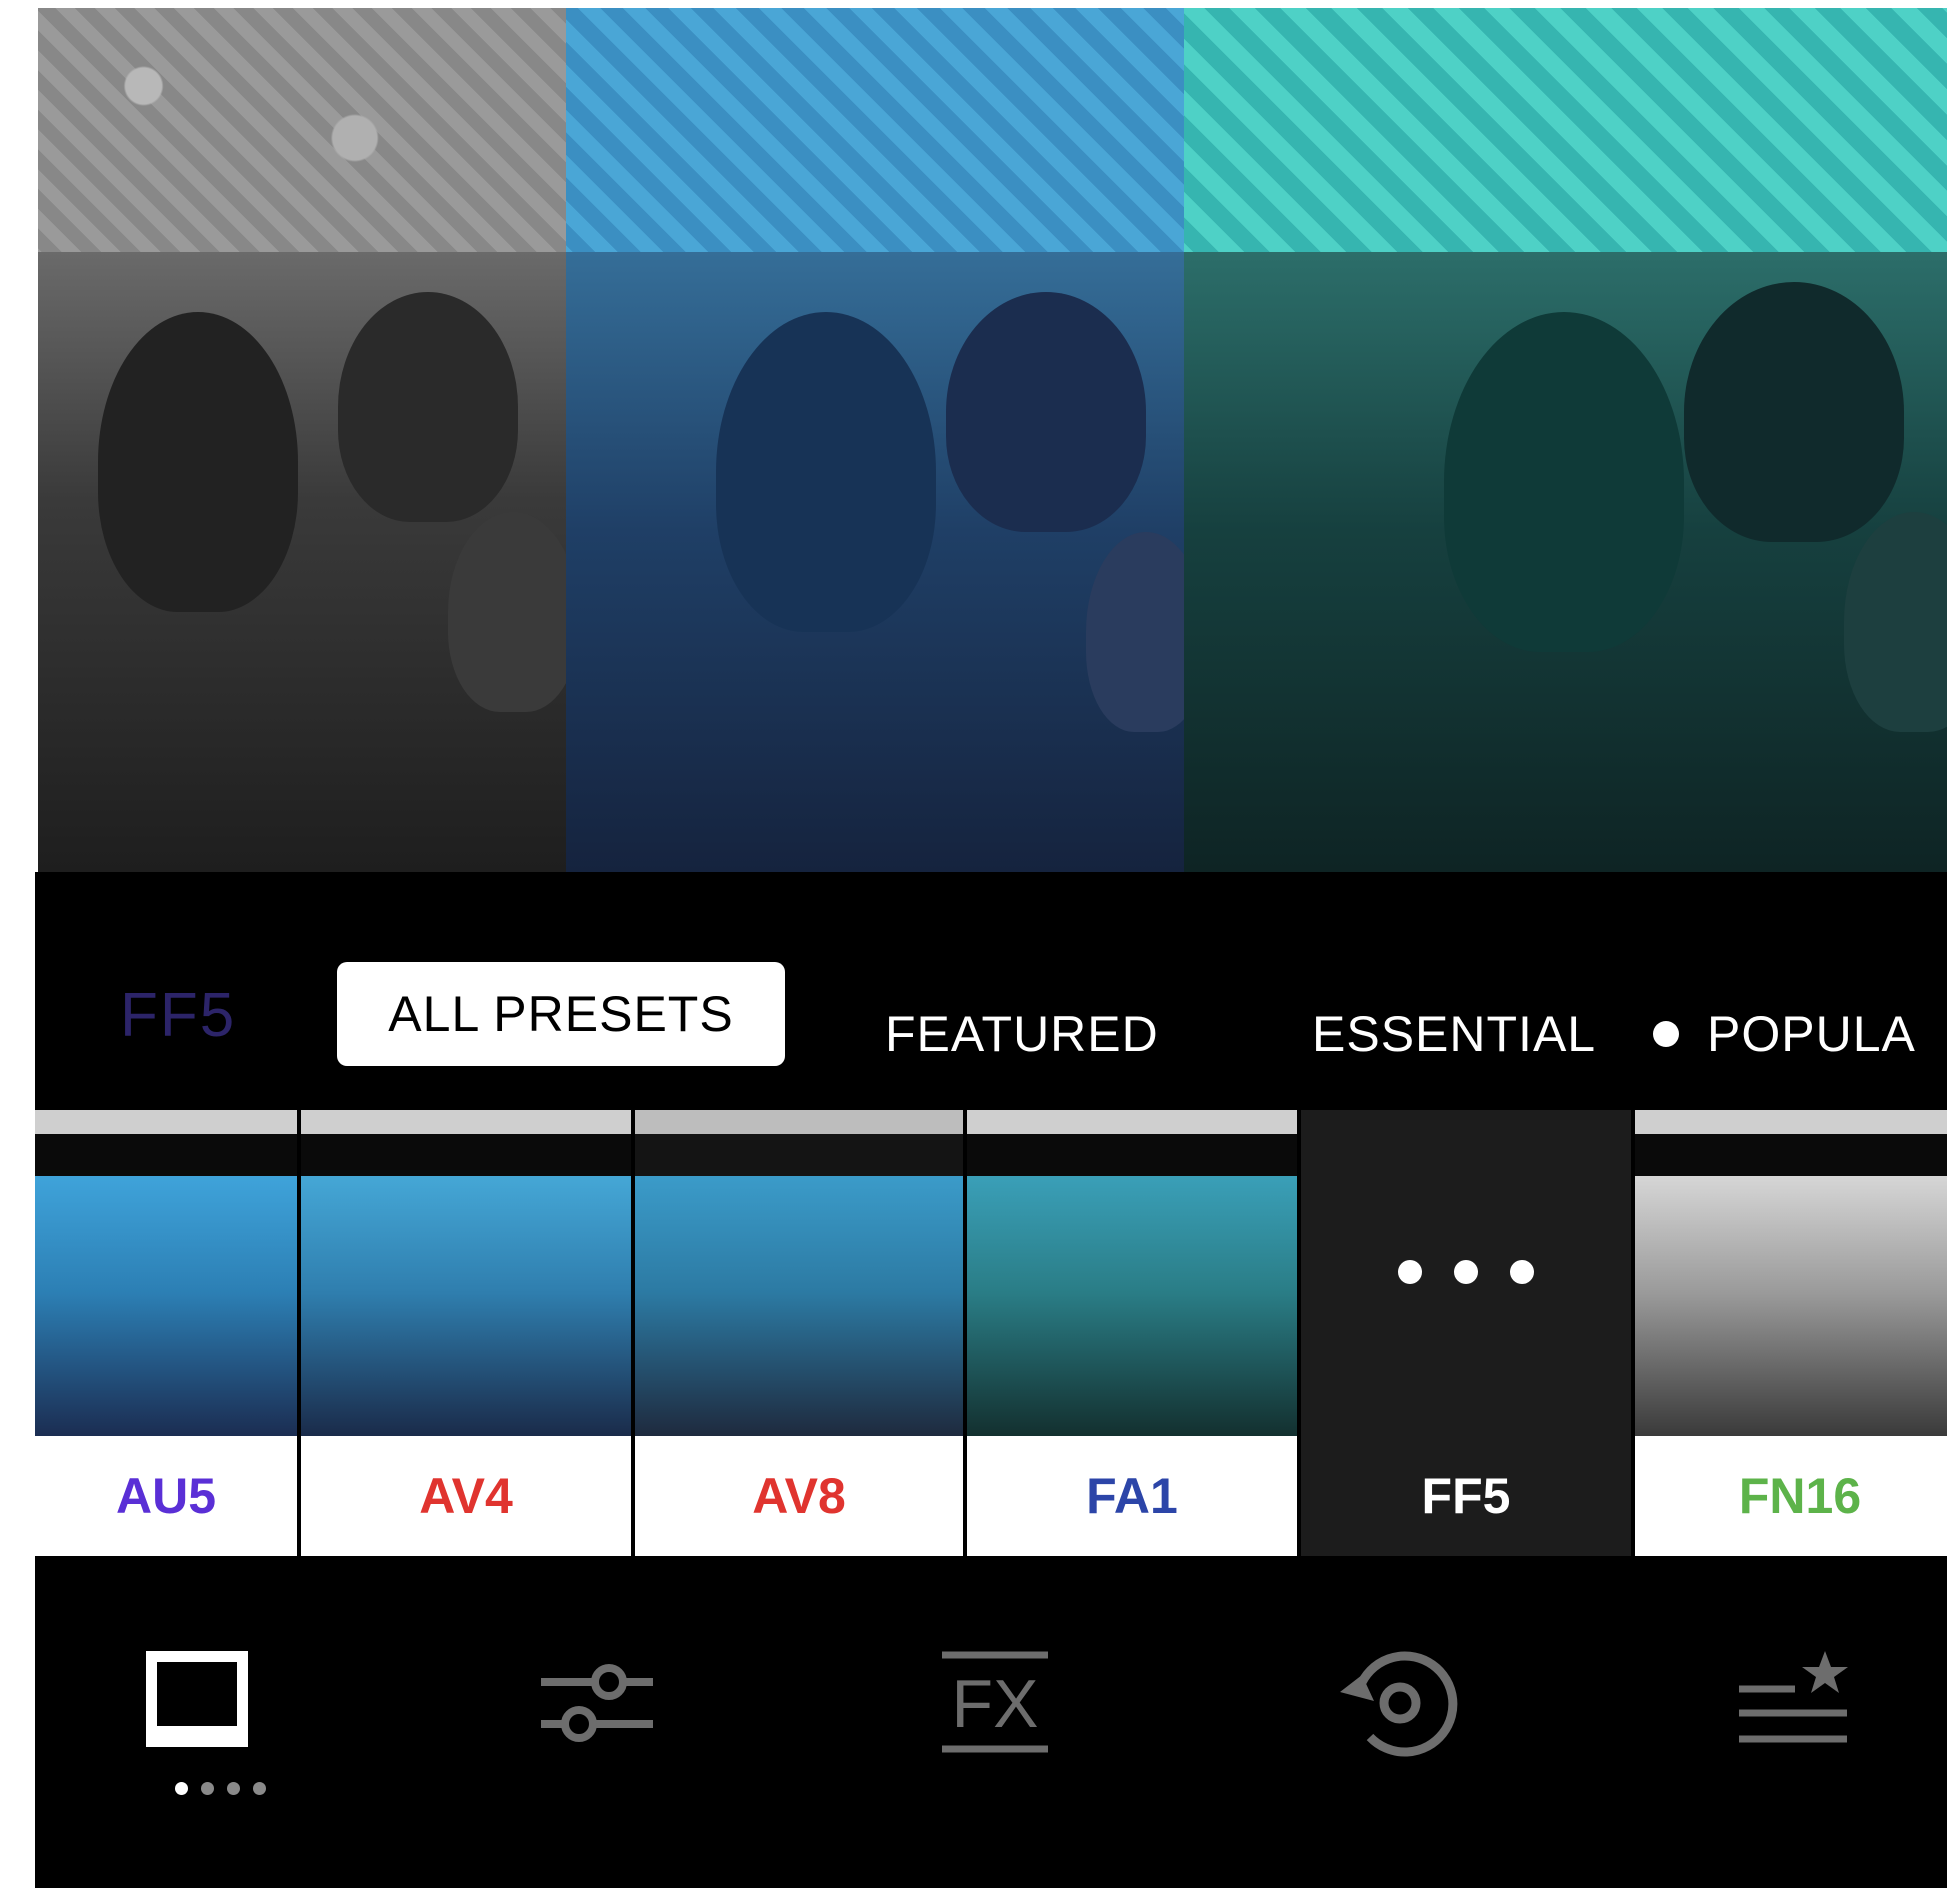 The height and width of the screenshot is (1888, 1947). Describe the element at coordinates (227, 1791) in the screenshot. I see `page-indicator` at that location.